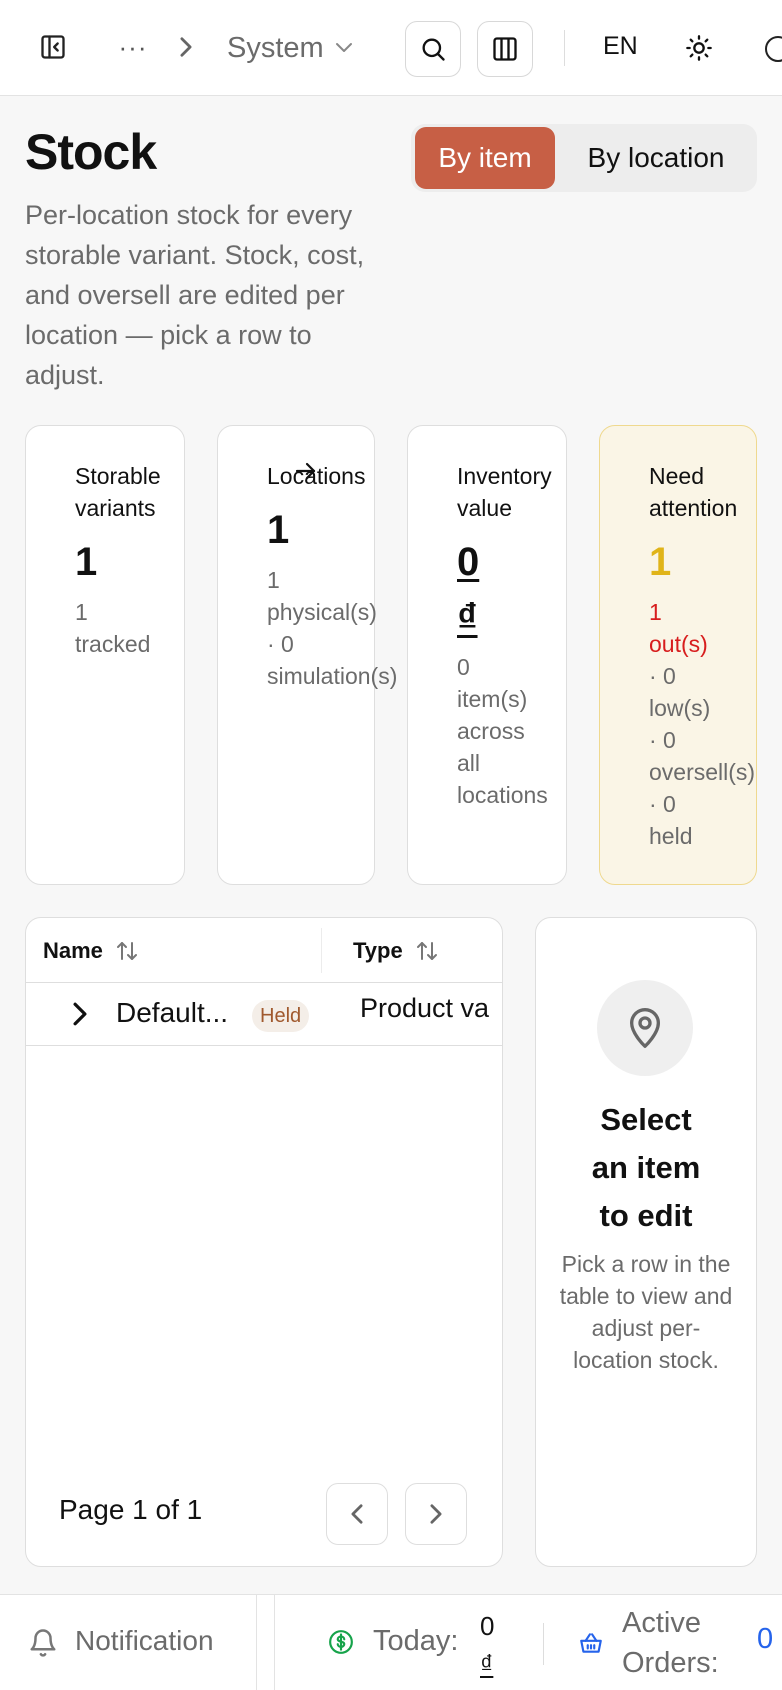  What do you see at coordinates (693, 492) in the screenshot?
I see `stat-label: Need attention` at bounding box center [693, 492].